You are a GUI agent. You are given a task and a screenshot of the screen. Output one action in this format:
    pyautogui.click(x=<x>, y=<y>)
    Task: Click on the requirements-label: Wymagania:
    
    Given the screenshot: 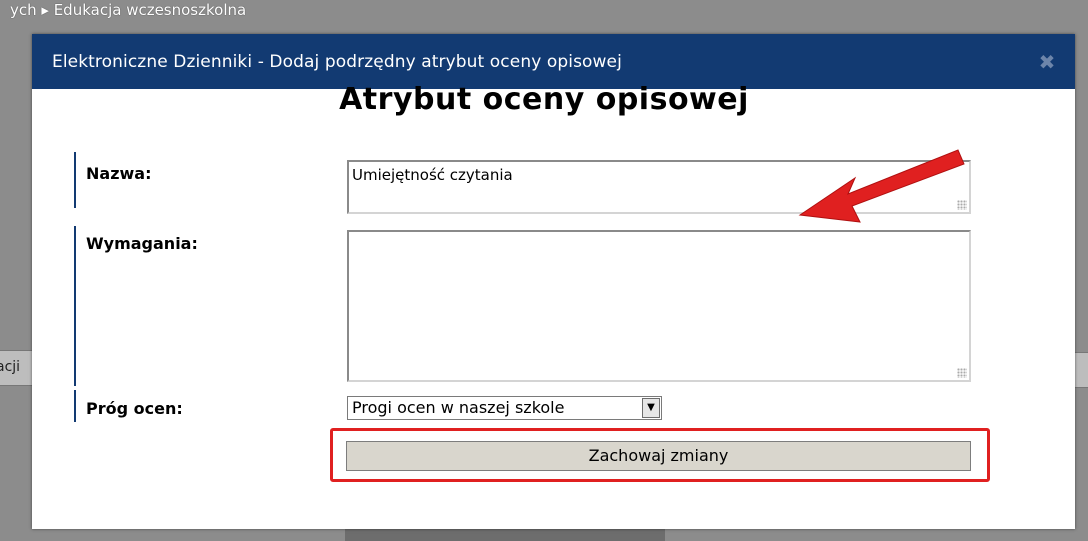 What is the action you would take?
    pyautogui.click(x=136, y=306)
    